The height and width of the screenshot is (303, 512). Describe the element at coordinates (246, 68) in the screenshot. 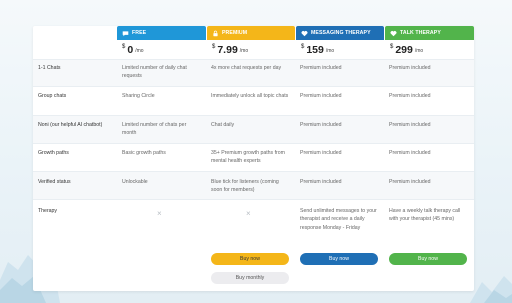

I see `feature-cell-premium: 4x more chat requests per day` at that location.